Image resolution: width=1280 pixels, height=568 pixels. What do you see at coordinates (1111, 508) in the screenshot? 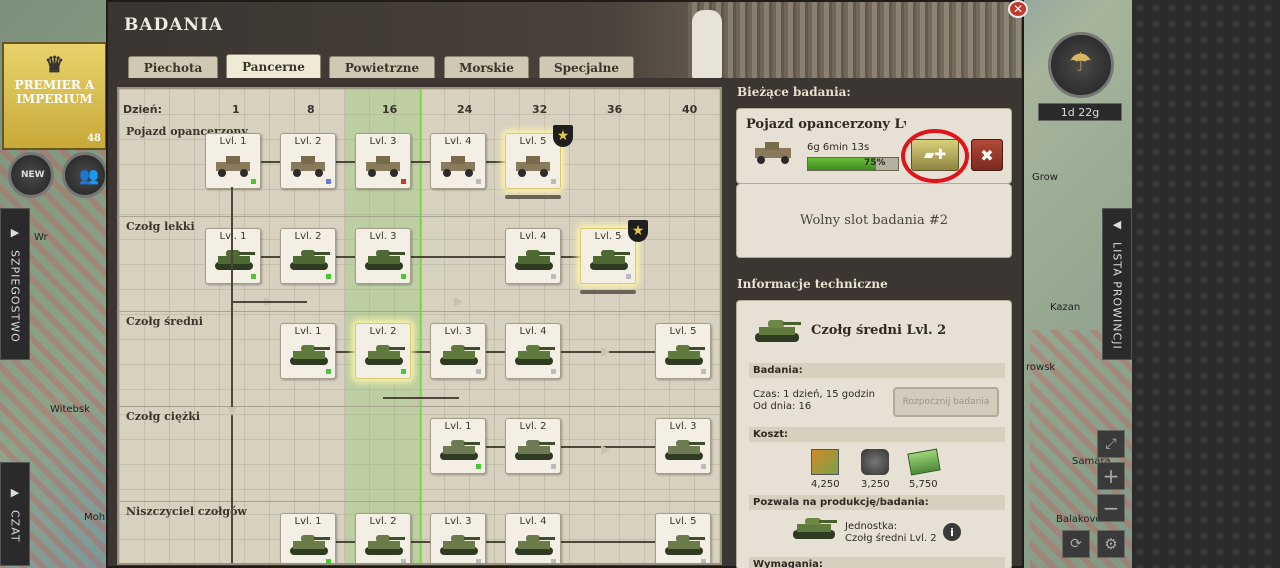
I see `zoom-out-button: −` at bounding box center [1111, 508].